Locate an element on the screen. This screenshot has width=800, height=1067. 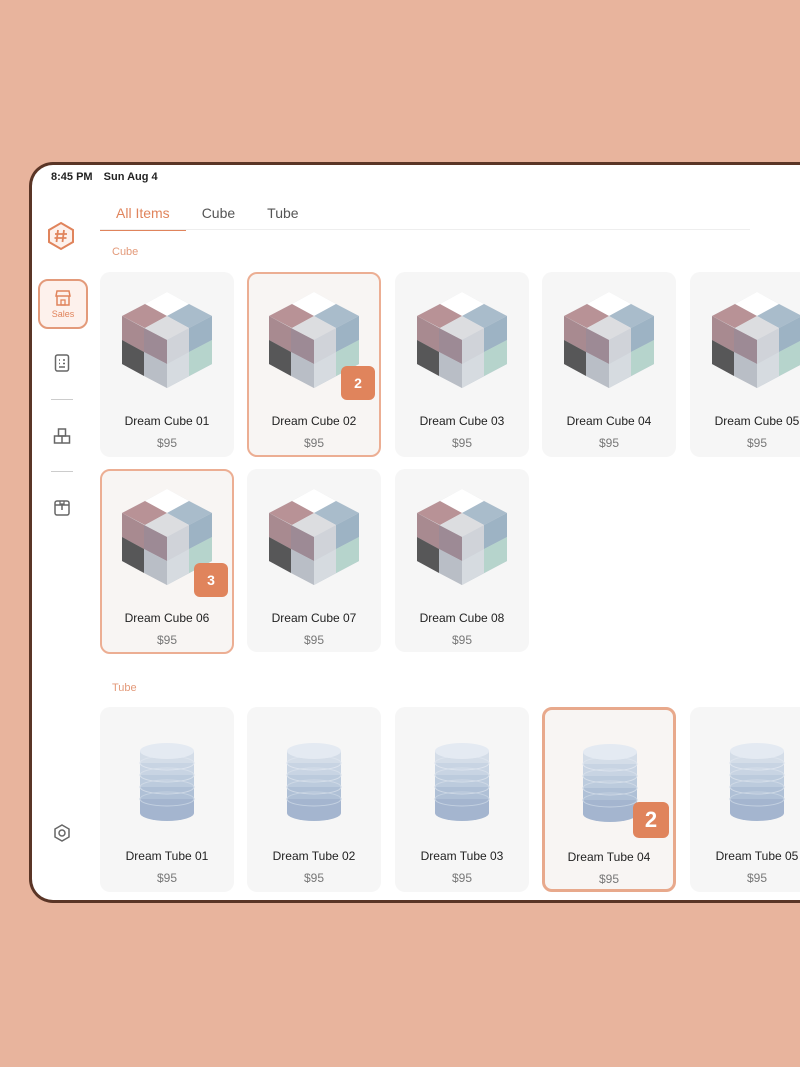
product-name: Dream Tube 03 is located at coordinates (462, 856).